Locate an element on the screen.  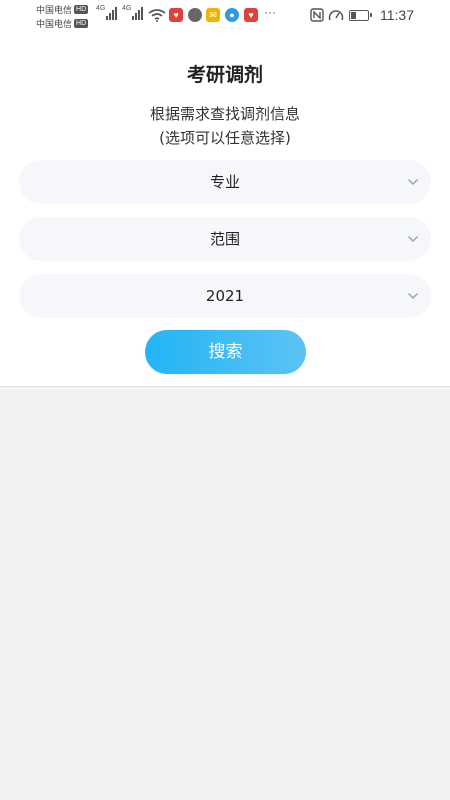
subtitle-line-2: (选项可以任意选择) is located at coordinates (225, 138).